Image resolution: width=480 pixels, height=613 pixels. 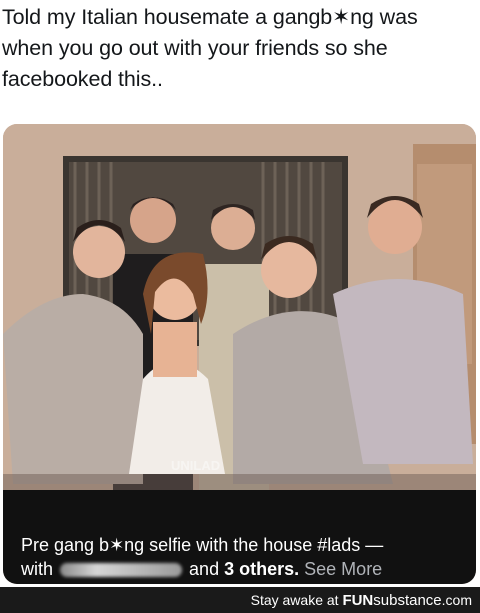 I want to click on others-count-link: 3 others., so click(x=261, y=569).